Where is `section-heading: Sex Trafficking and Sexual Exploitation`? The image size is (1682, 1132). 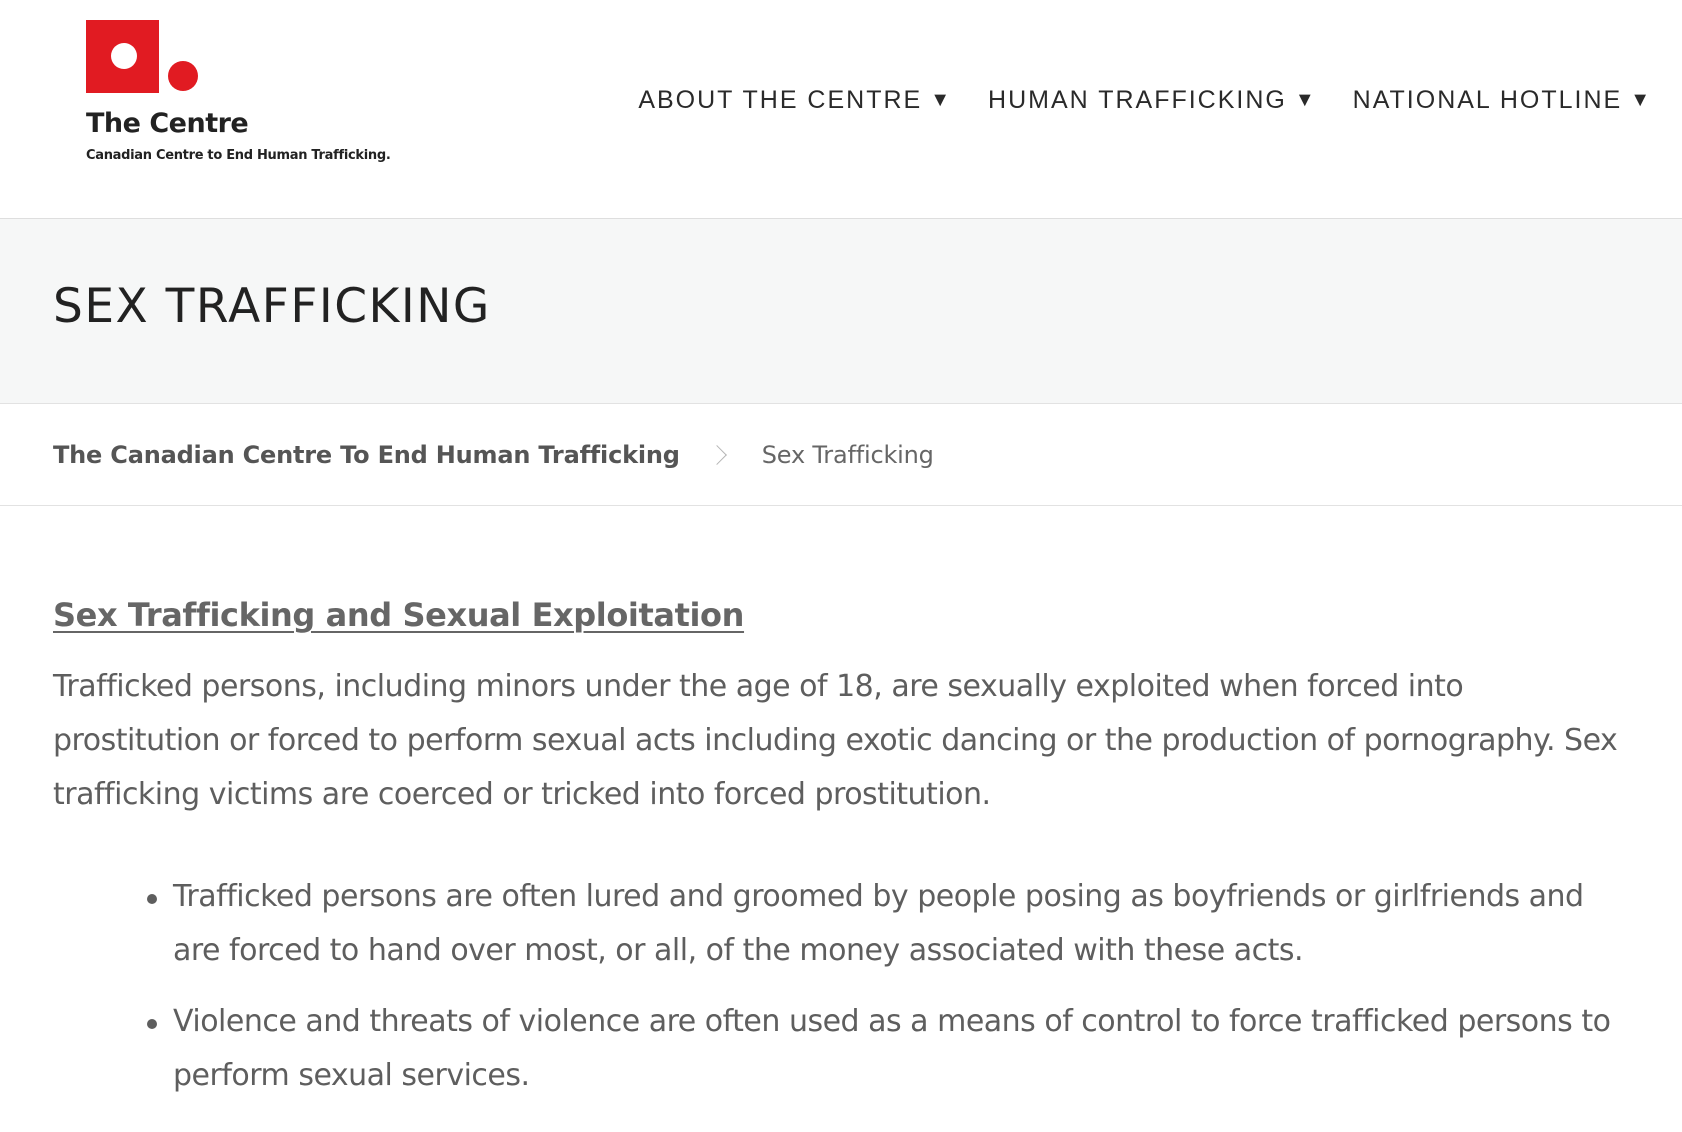 section-heading: Sex Trafficking and Sexual Exploitation is located at coordinates (399, 615).